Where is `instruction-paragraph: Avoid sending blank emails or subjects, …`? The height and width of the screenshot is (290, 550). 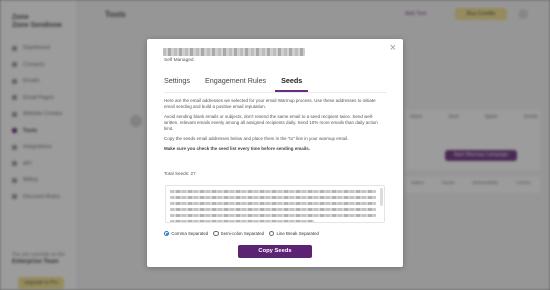
instruction-paragraph: Avoid sending blank emails or subjects, … is located at coordinates (271, 122).